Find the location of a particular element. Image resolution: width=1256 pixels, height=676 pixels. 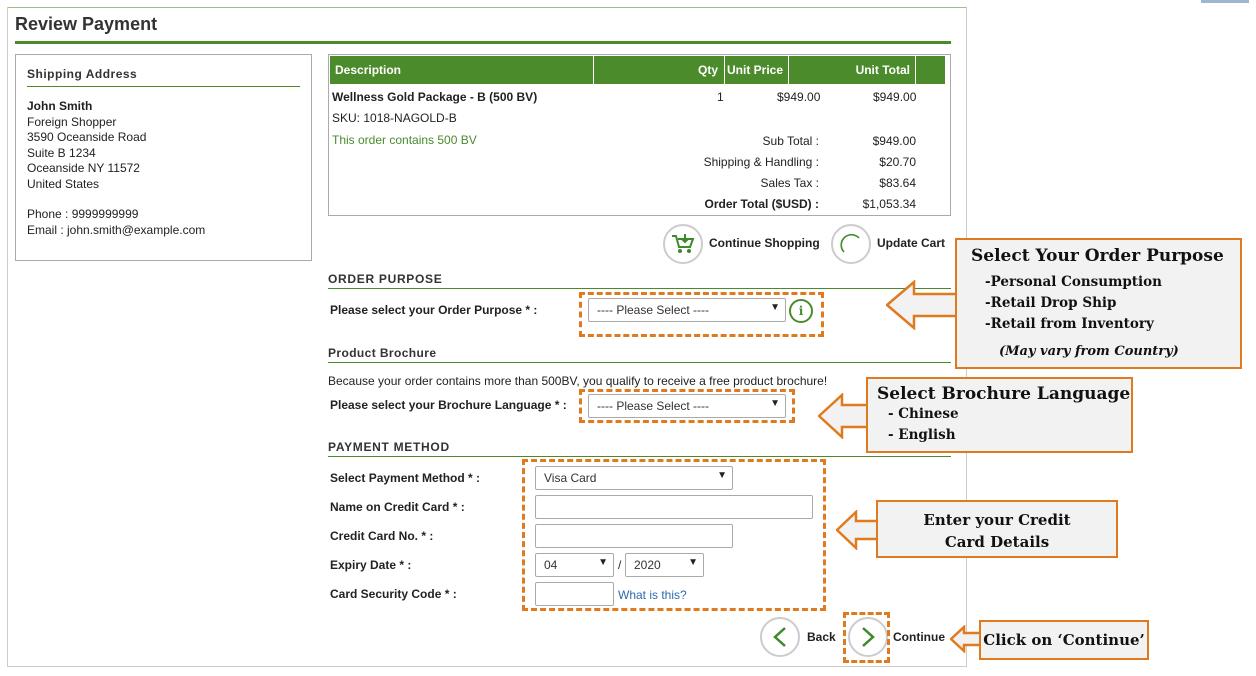

shipping-line: Suite B 1234 is located at coordinates (61, 152).